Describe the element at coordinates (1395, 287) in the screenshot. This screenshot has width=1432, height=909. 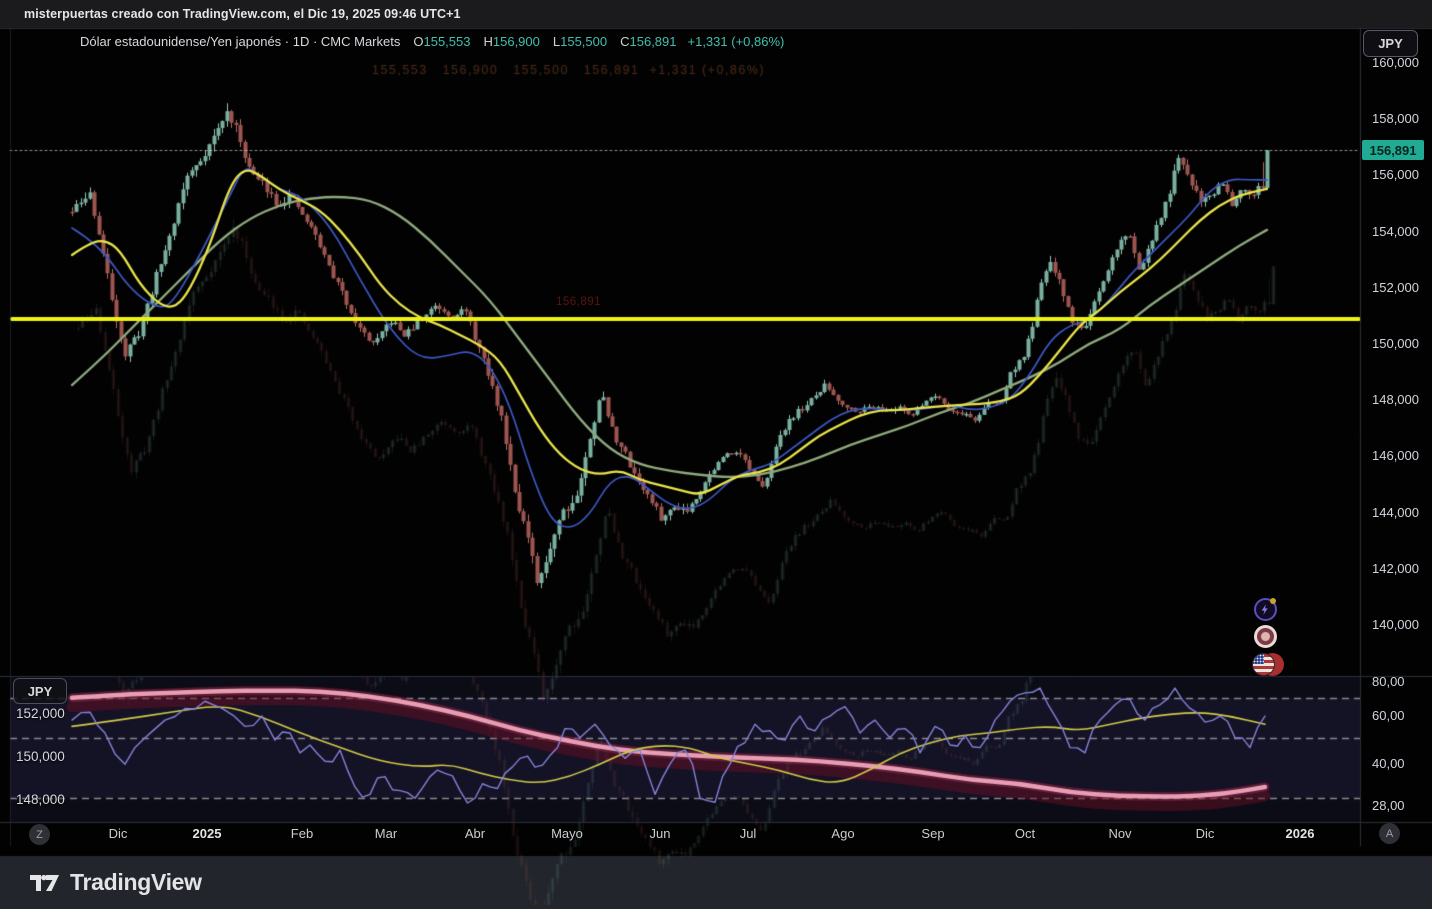
I see `price-axis-label: 152,000` at that location.